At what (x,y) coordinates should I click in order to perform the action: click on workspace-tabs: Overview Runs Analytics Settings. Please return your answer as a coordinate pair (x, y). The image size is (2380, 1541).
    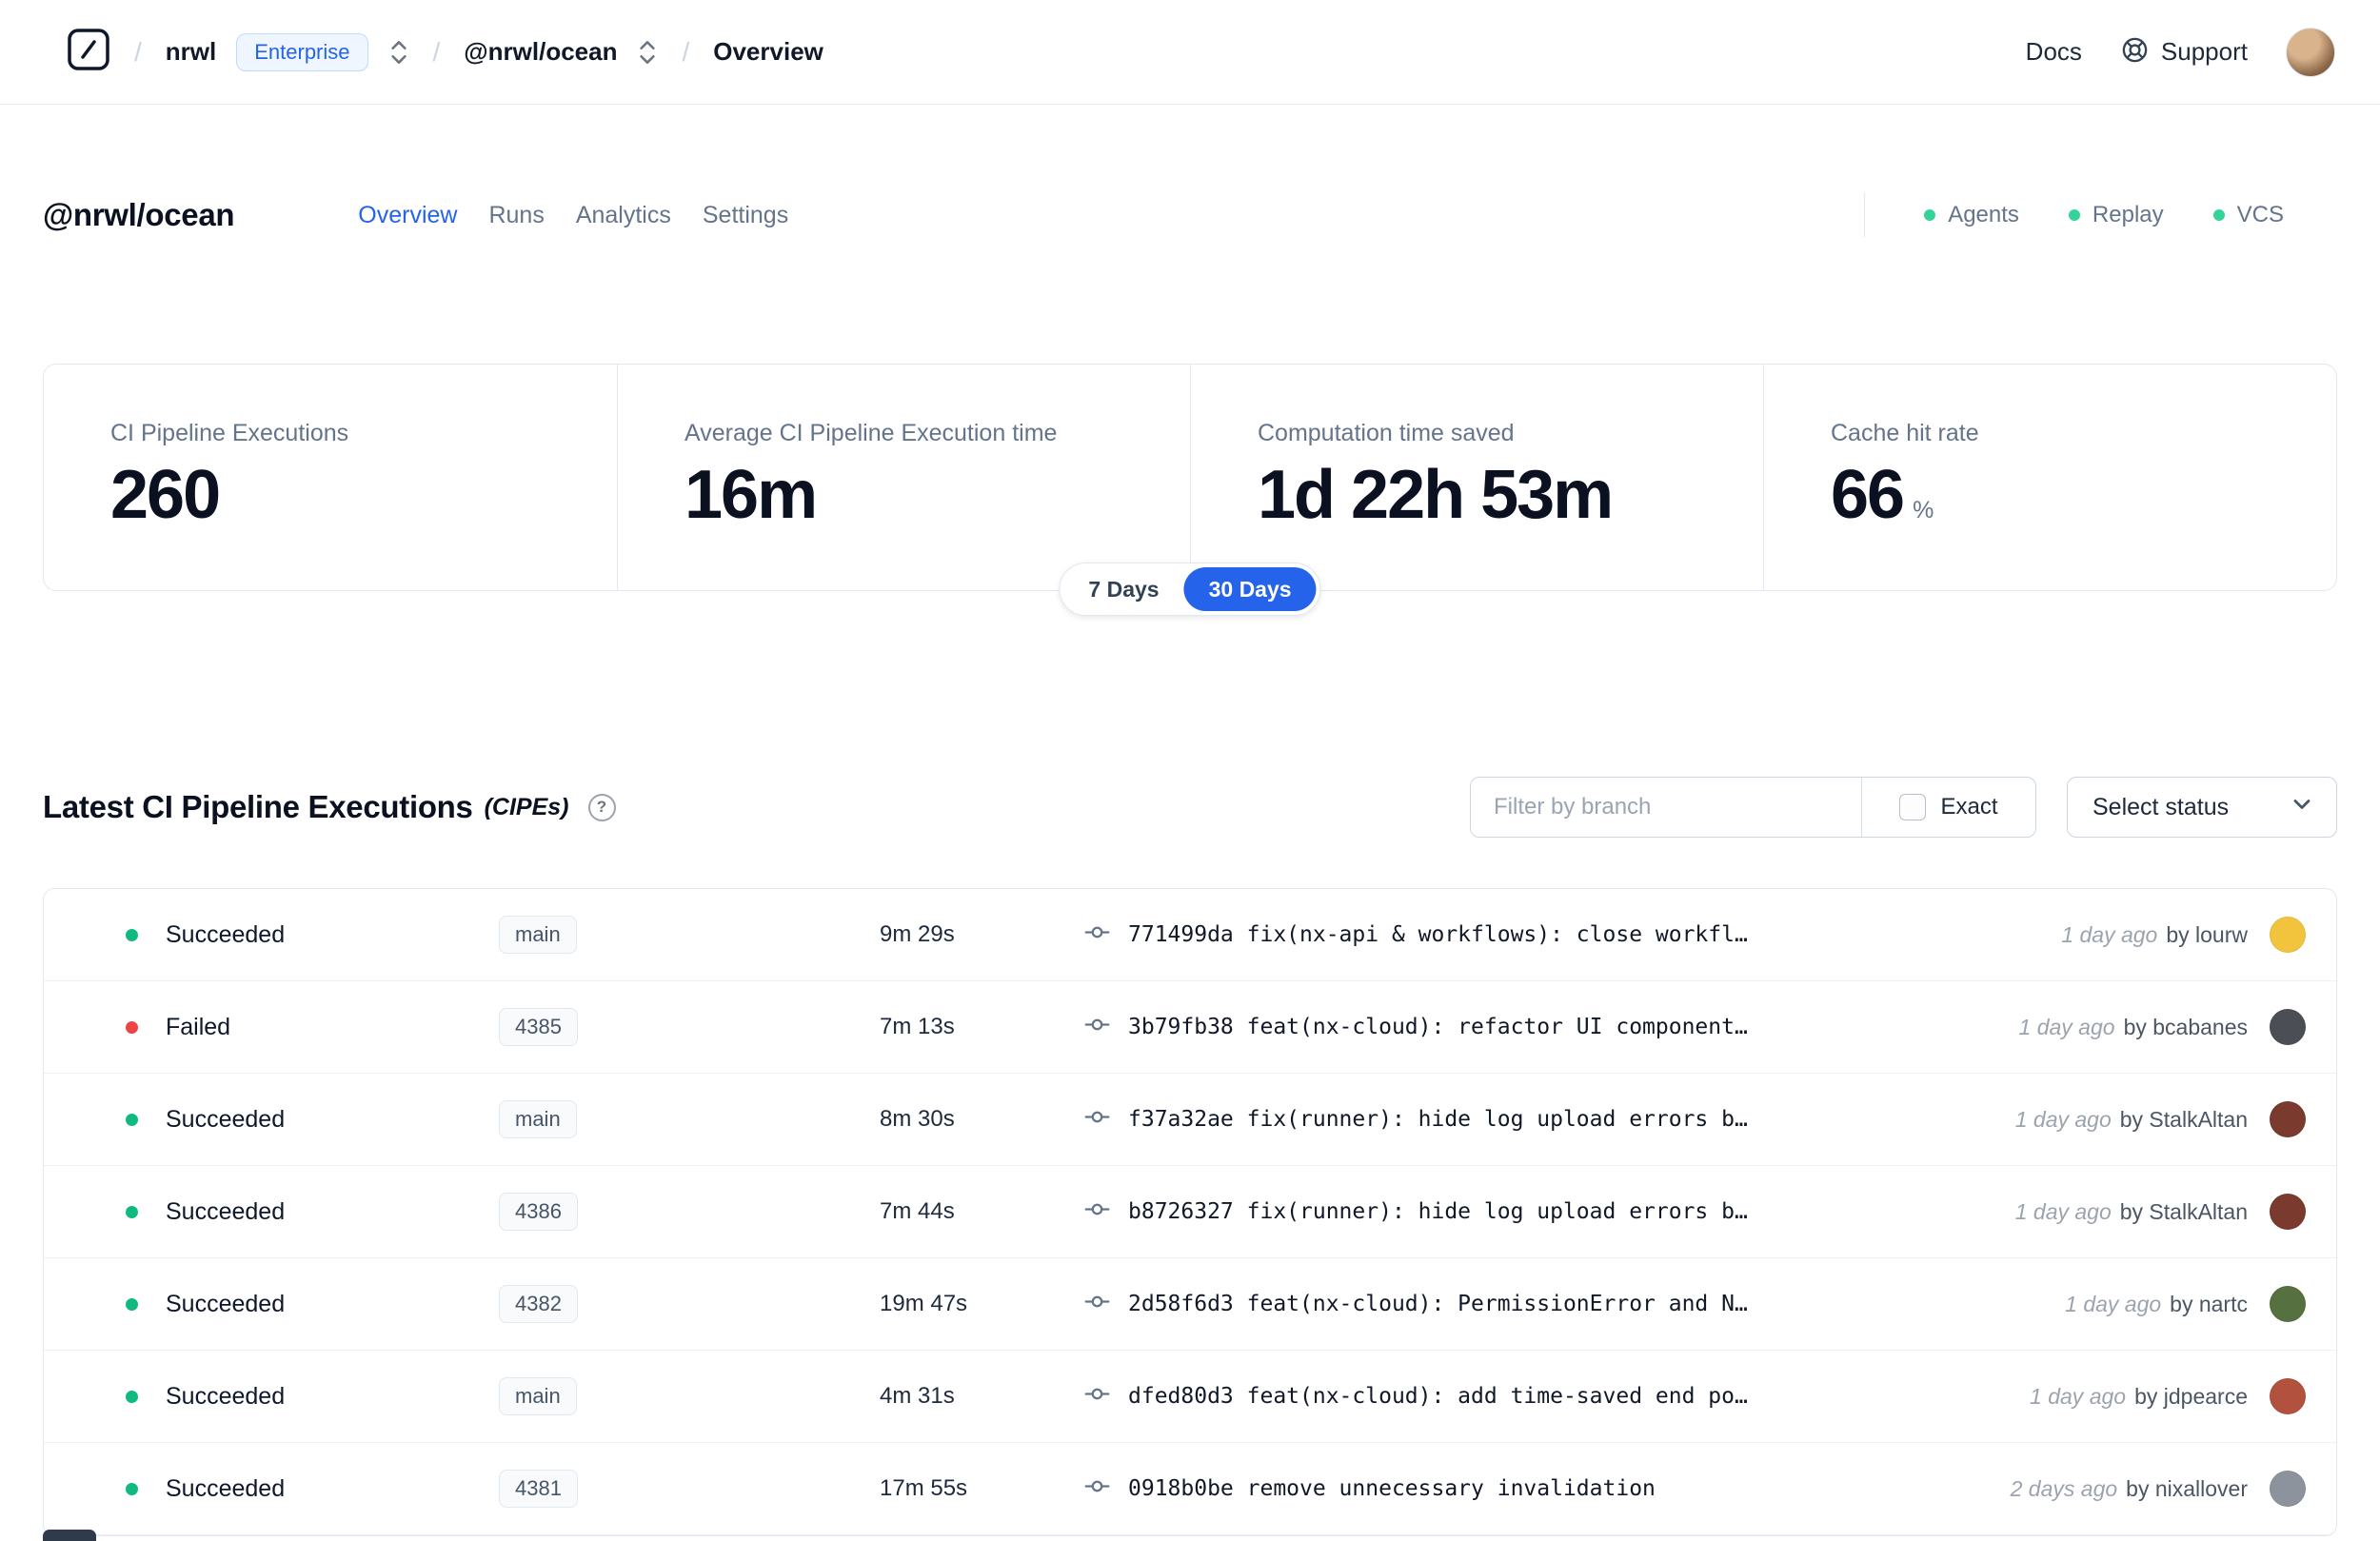
    Looking at the image, I should click on (573, 215).